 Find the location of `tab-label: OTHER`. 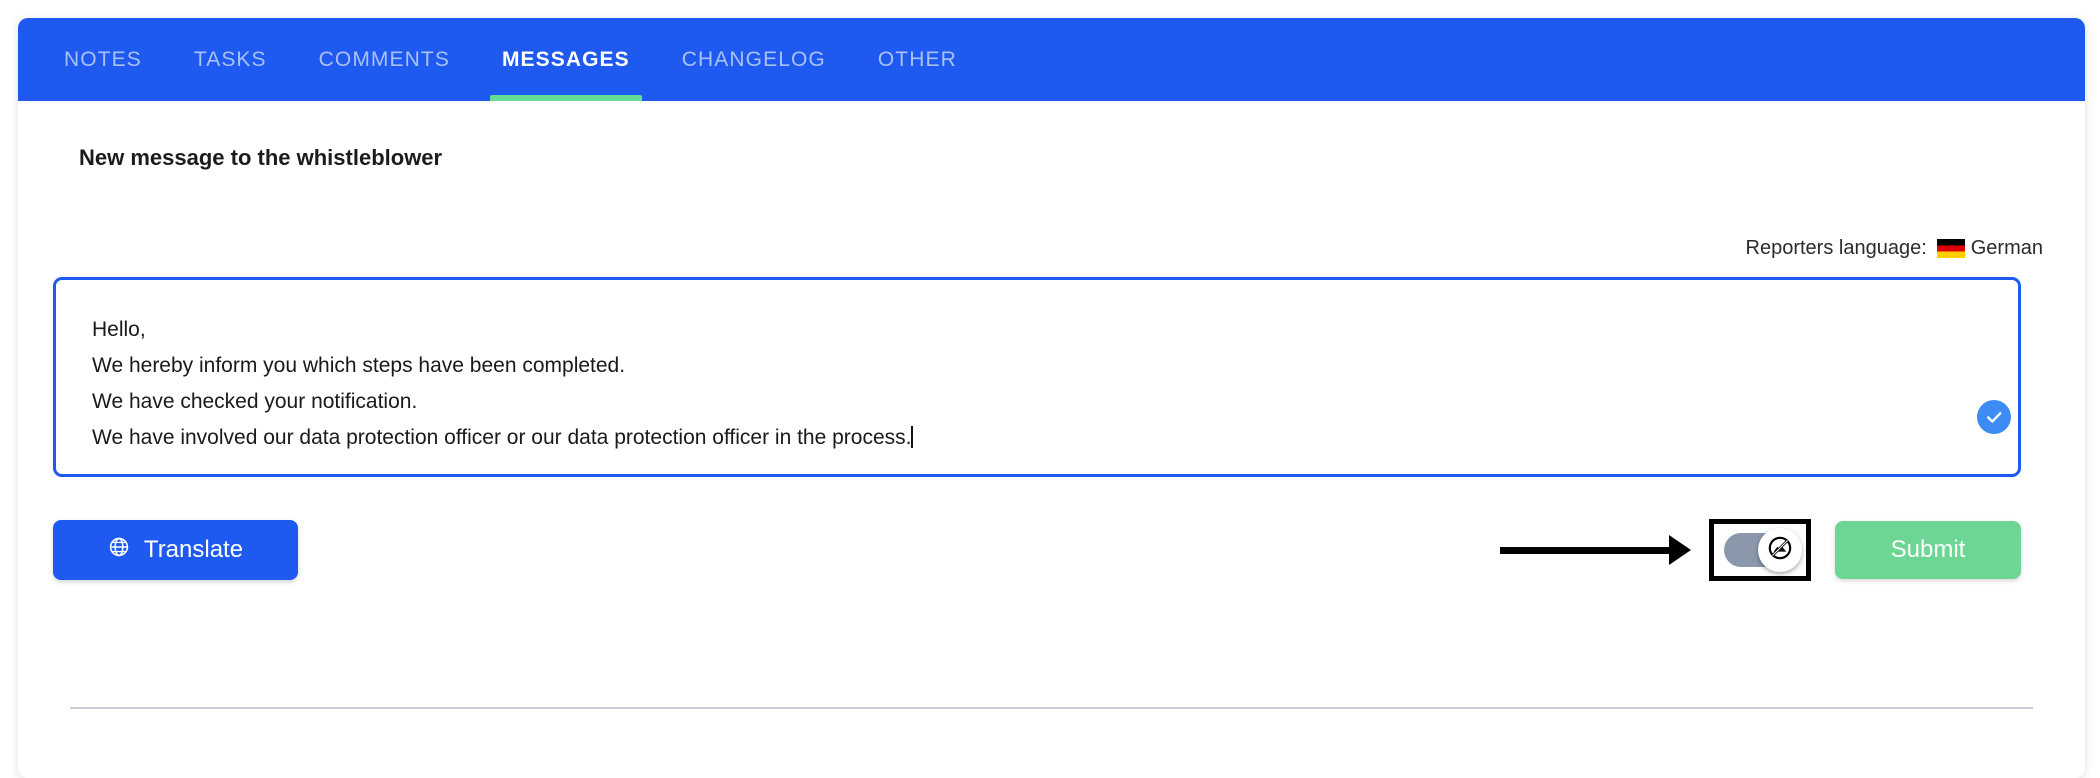

tab-label: OTHER is located at coordinates (917, 59).